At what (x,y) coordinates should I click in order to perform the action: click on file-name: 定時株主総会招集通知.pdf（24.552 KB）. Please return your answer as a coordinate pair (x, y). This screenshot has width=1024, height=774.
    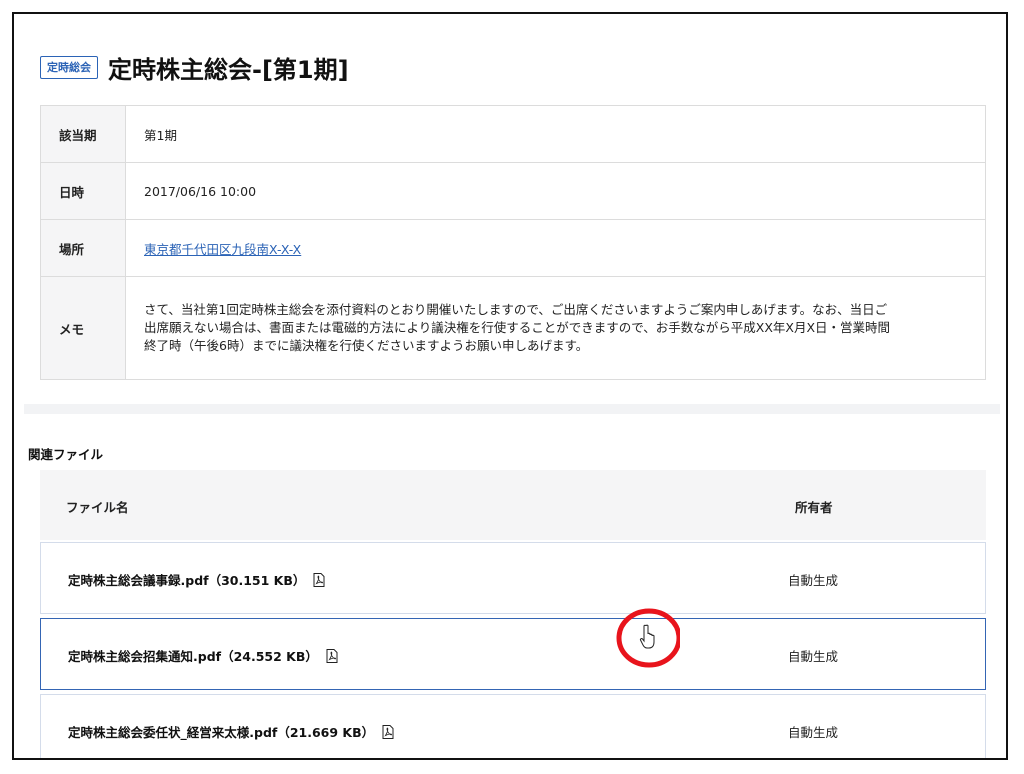
    Looking at the image, I should click on (203, 655).